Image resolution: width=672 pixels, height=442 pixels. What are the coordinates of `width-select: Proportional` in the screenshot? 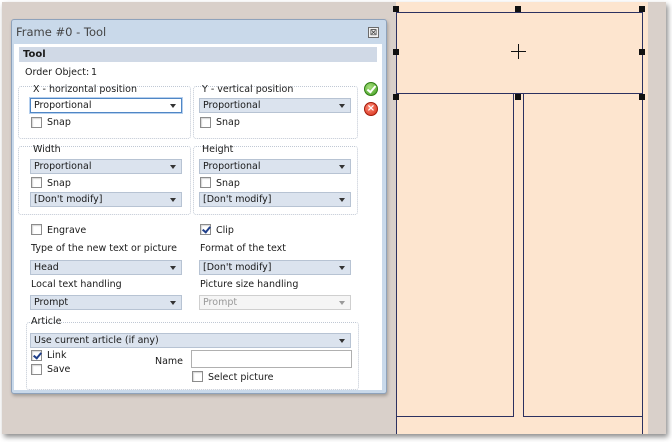 It's located at (106, 166).